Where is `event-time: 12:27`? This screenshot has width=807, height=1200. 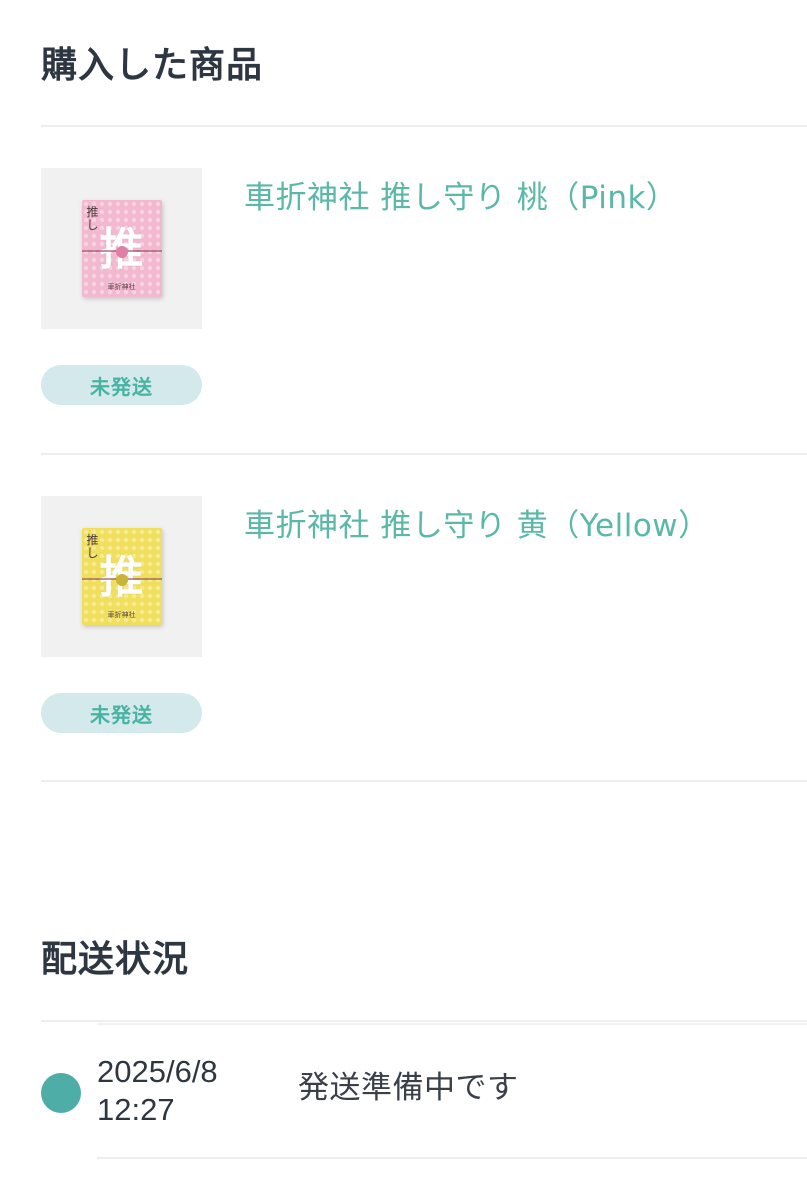 event-time: 12:27 is located at coordinates (136, 1109).